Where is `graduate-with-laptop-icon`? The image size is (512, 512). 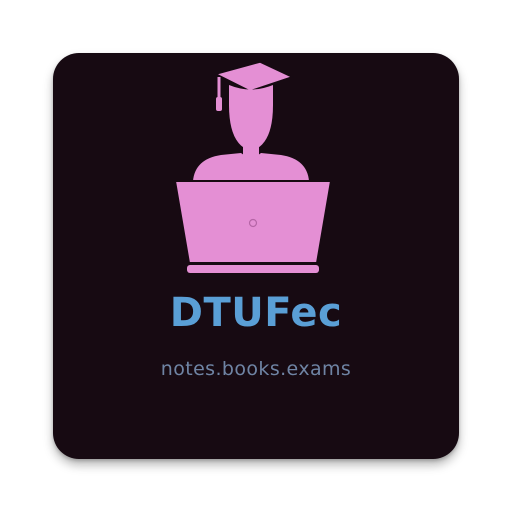 graduate-with-laptop-icon is located at coordinates (253, 167).